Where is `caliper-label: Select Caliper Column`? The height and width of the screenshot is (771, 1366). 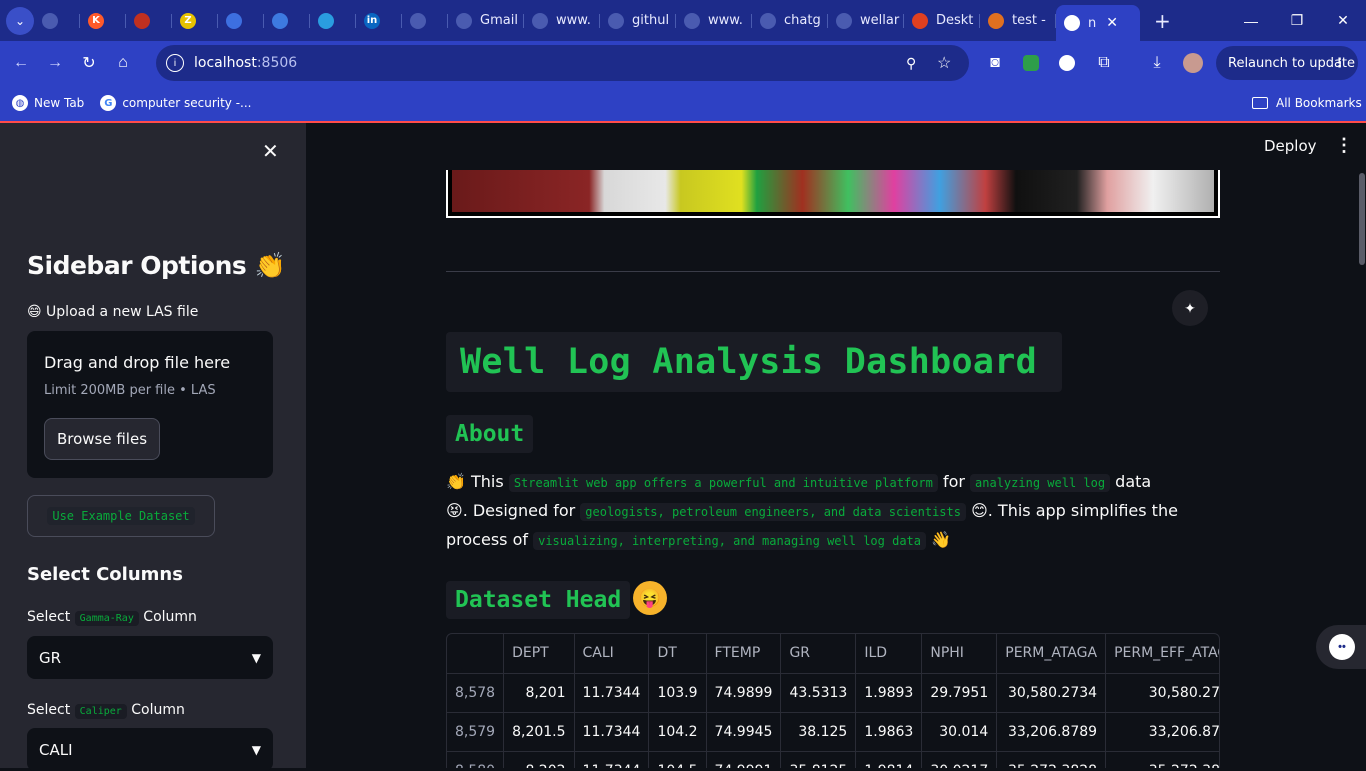 caliper-label: Select Caliper Column is located at coordinates (106, 710).